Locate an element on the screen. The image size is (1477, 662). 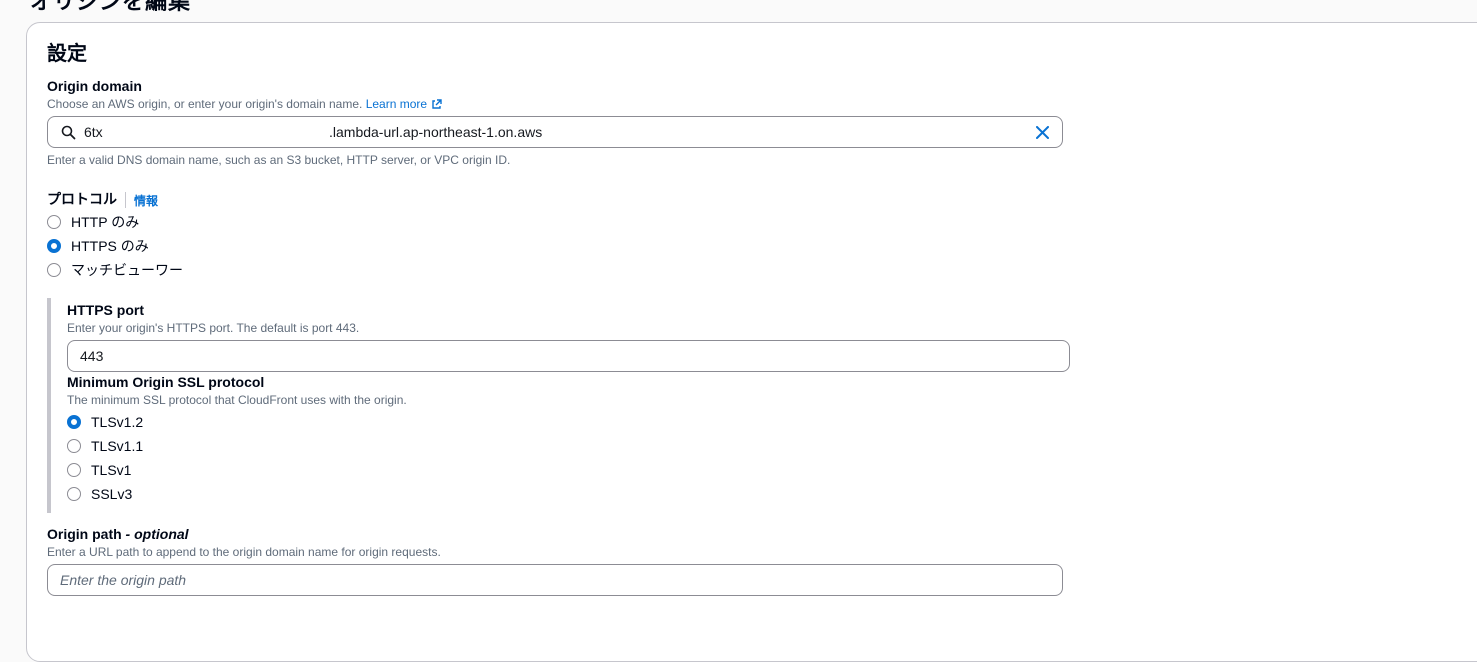
optional-suffix: - optional is located at coordinates (155, 534).